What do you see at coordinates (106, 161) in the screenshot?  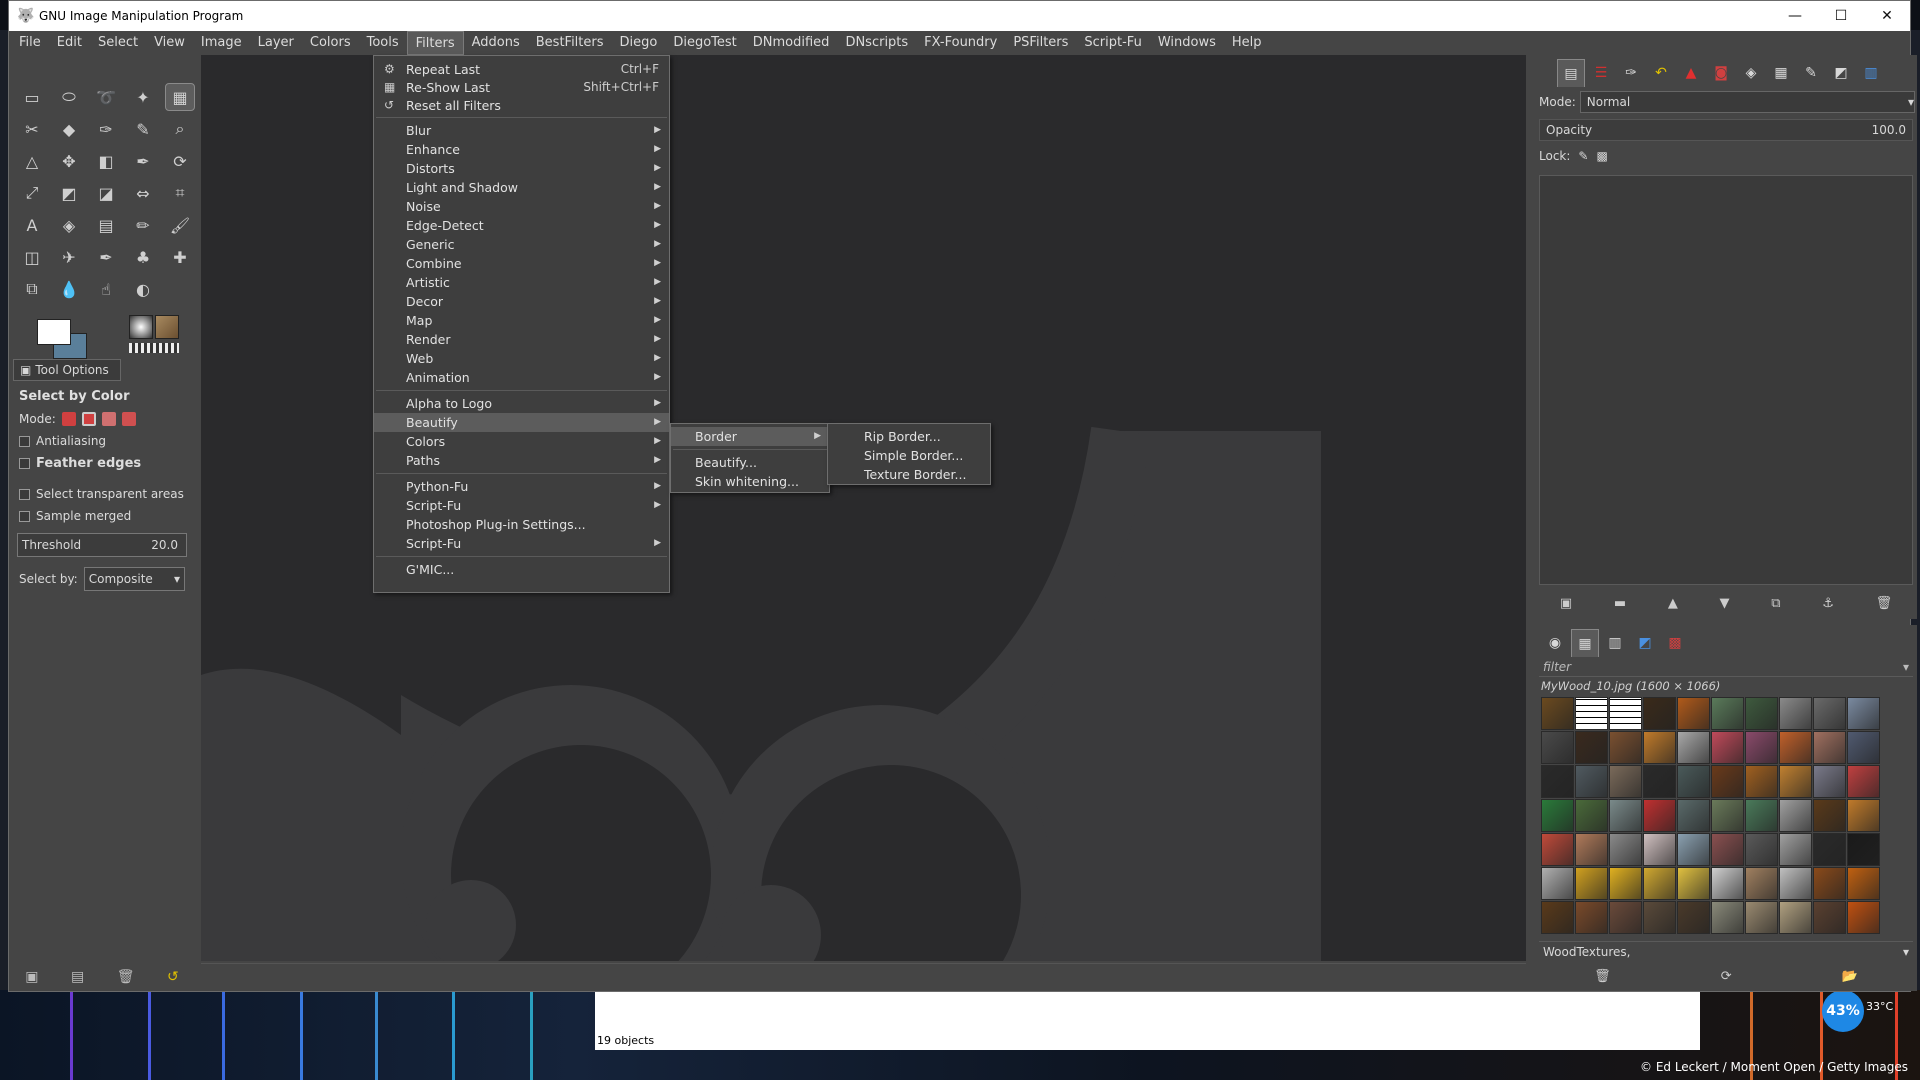 I see `align-icon: ◧` at bounding box center [106, 161].